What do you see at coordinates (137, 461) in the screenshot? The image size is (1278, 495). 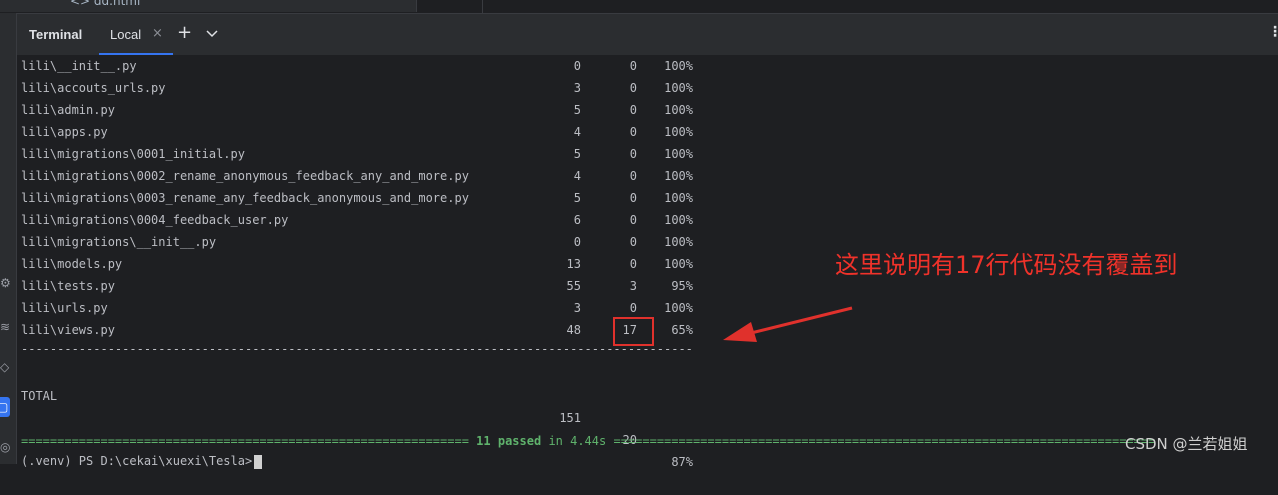 I see `prompt-text: (.venv) PS D:\cekai\xuexi\Tesla>` at bounding box center [137, 461].